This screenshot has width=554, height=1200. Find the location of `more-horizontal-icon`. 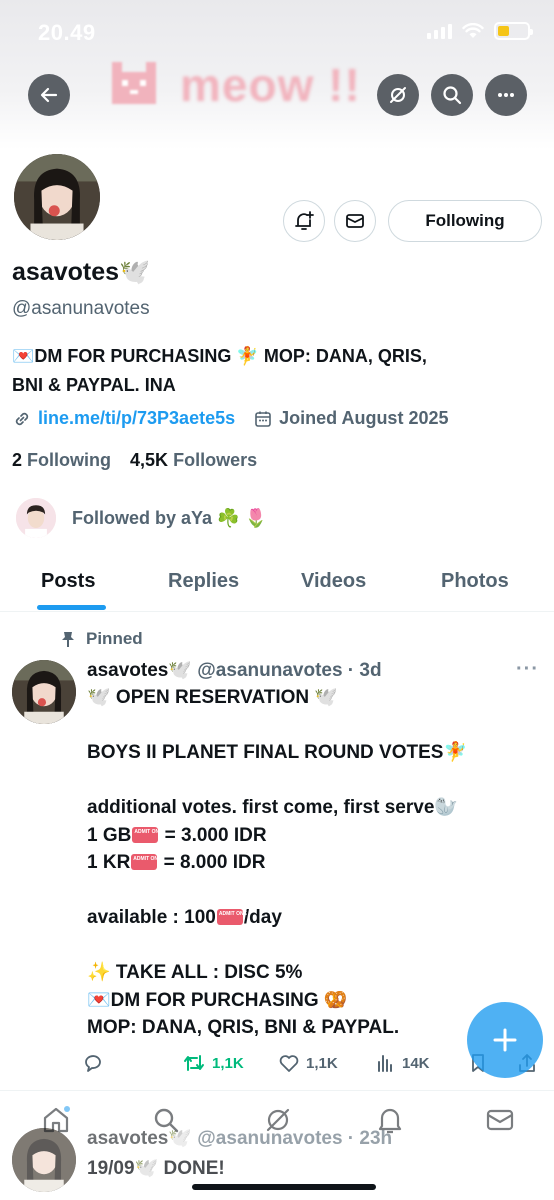

more-horizontal-icon is located at coordinates (506, 95).